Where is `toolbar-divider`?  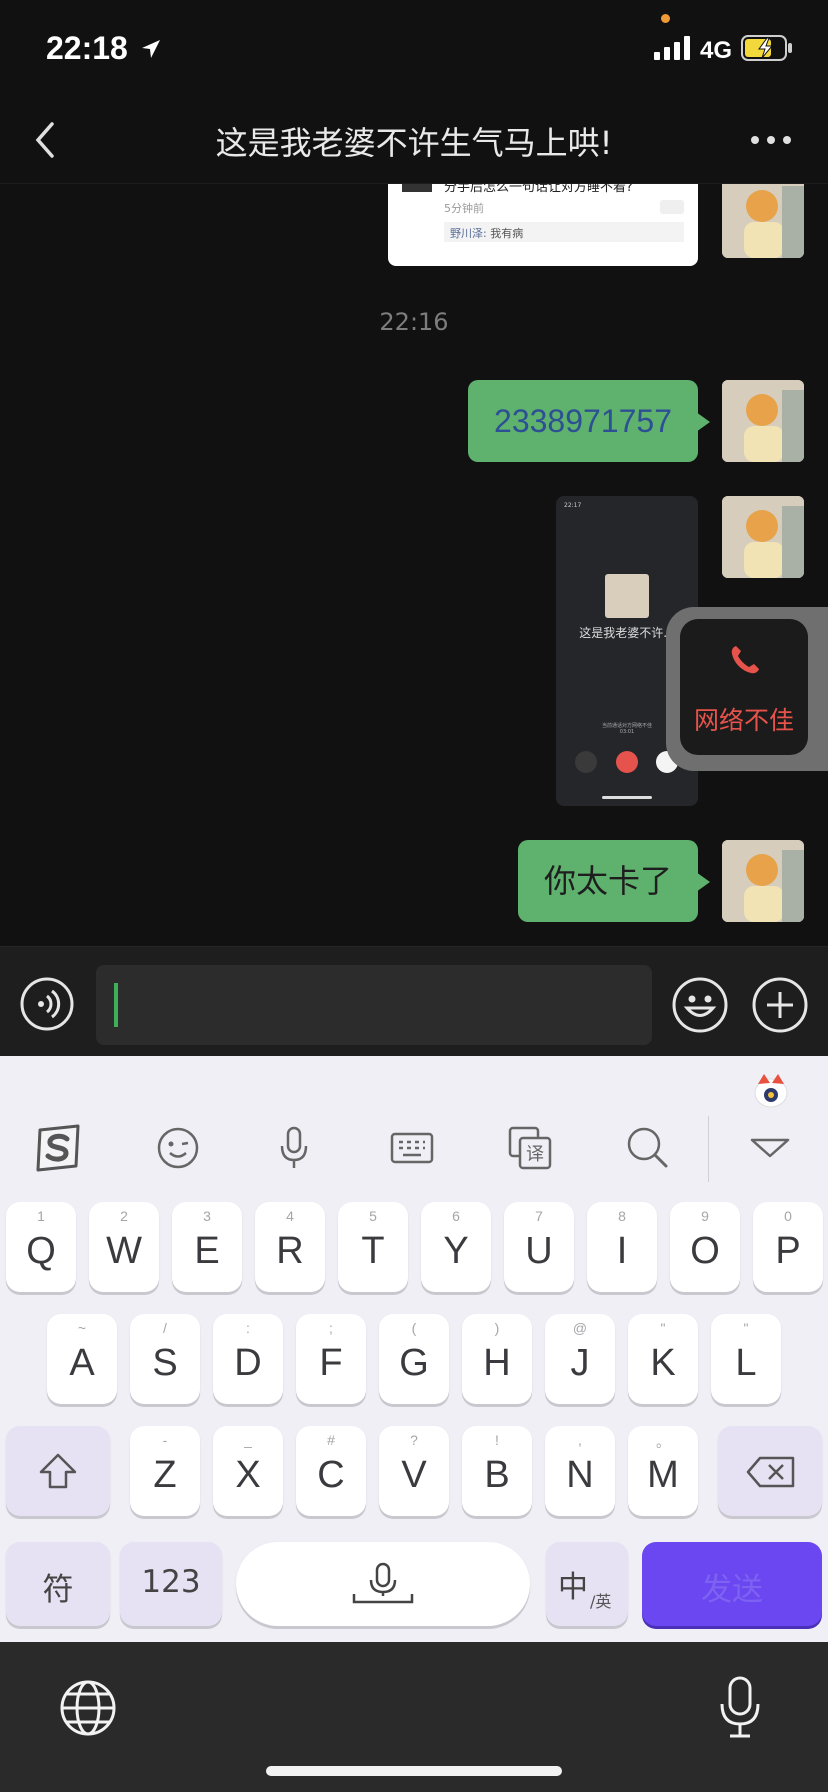
toolbar-divider is located at coordinates (708, 1149).